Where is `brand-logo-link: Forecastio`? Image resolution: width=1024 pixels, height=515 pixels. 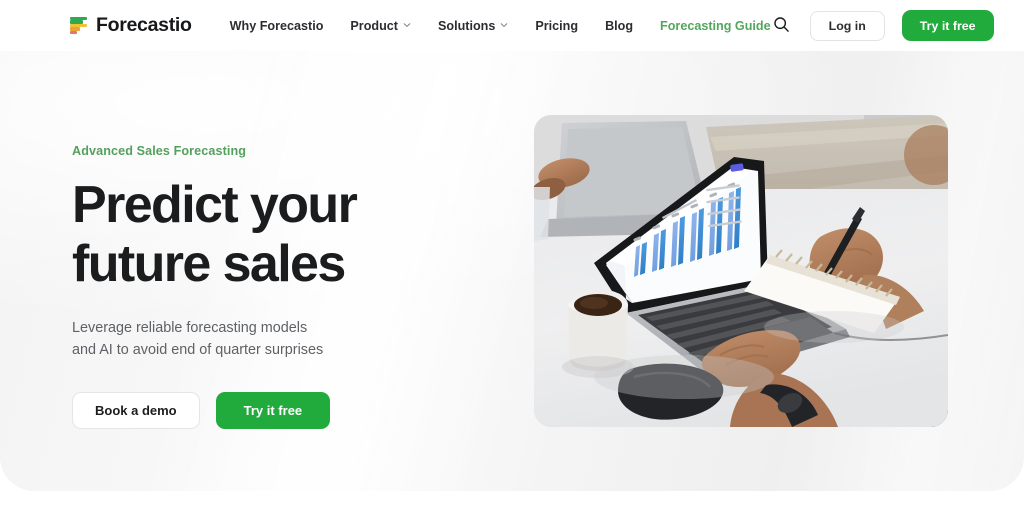 brand-logo-link: Forecastio is located at coordinates (131, 25).